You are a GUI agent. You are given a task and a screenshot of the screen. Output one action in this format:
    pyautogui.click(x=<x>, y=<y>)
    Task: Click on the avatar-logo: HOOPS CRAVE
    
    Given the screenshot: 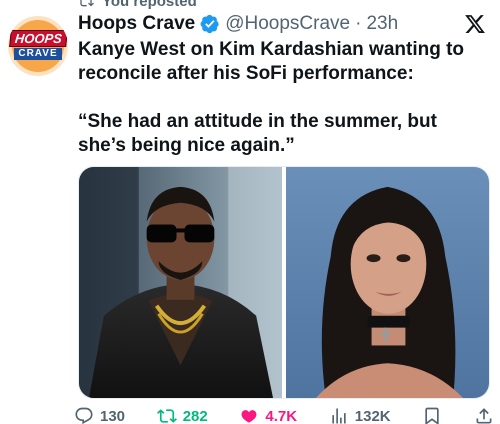 What is the action you would take?
    pyautogui.click(x=38, y=45)
    